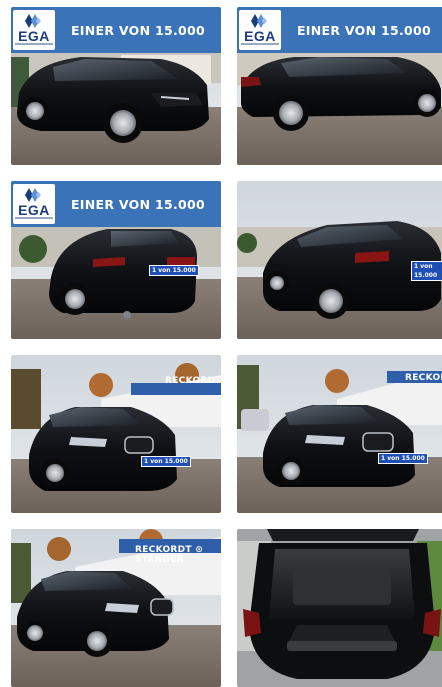 The height and width of the screenshot is (687, 442). Describe the element at coordinates (116, 86) in the screenshot. I see `photo-tile-1: EGA EINER VON 15.000` at that location.